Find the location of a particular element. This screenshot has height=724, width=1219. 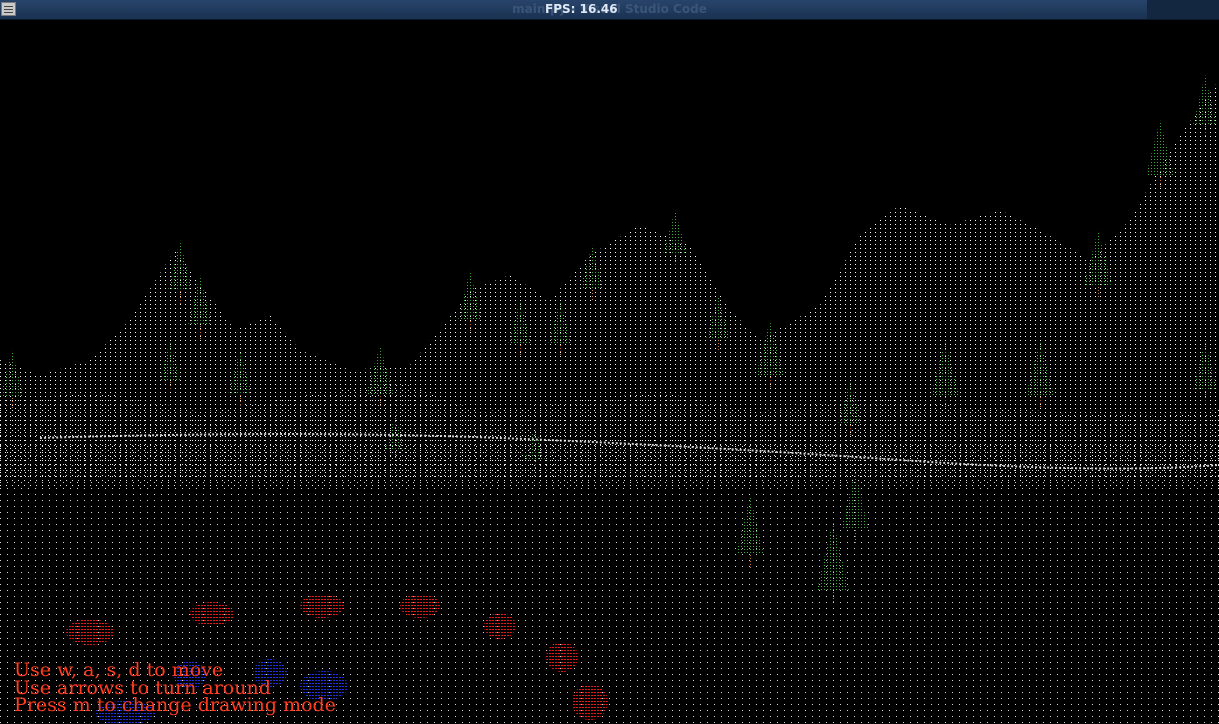

fps-counter: FPS: 16.46 is located at coordinates (581, 9).